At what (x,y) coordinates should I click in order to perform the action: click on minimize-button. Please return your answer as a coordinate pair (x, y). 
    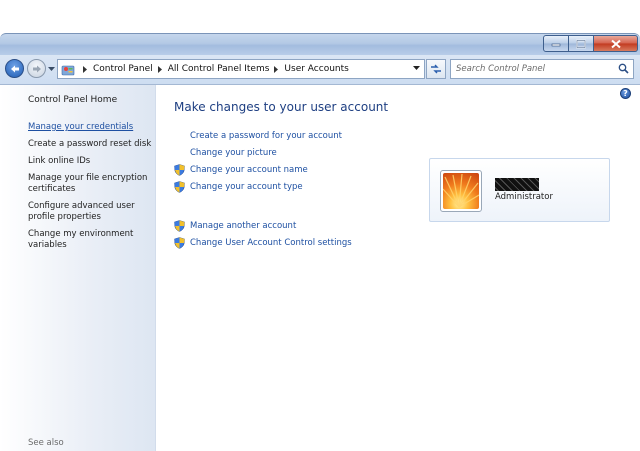
    Looking at the image, I should click on (556, 43).